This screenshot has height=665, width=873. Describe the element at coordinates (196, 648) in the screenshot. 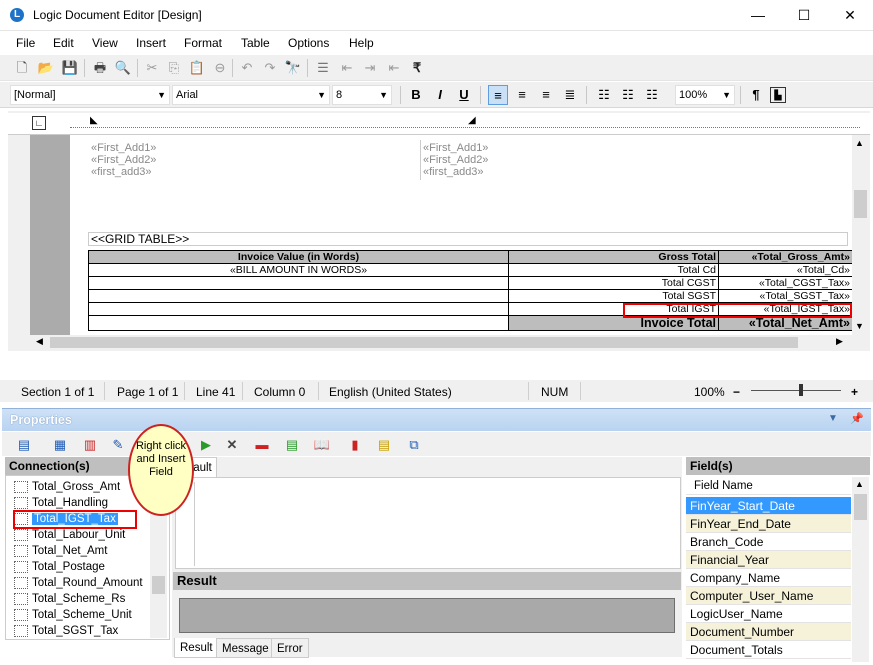

I see `tab-result: Result` at that location.